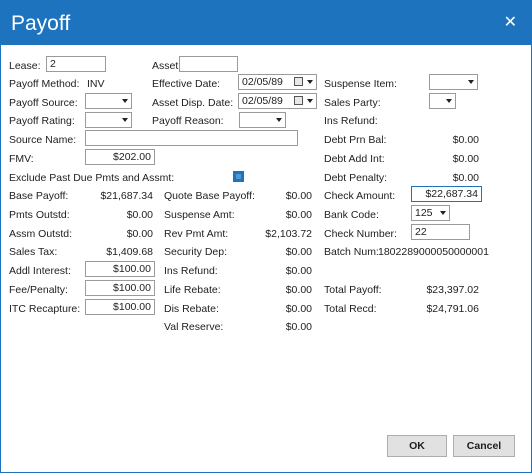  Describe the element at coordinates (120, 307) in the screenshot. I see `itc-recapture-input: $100.00` at that location.